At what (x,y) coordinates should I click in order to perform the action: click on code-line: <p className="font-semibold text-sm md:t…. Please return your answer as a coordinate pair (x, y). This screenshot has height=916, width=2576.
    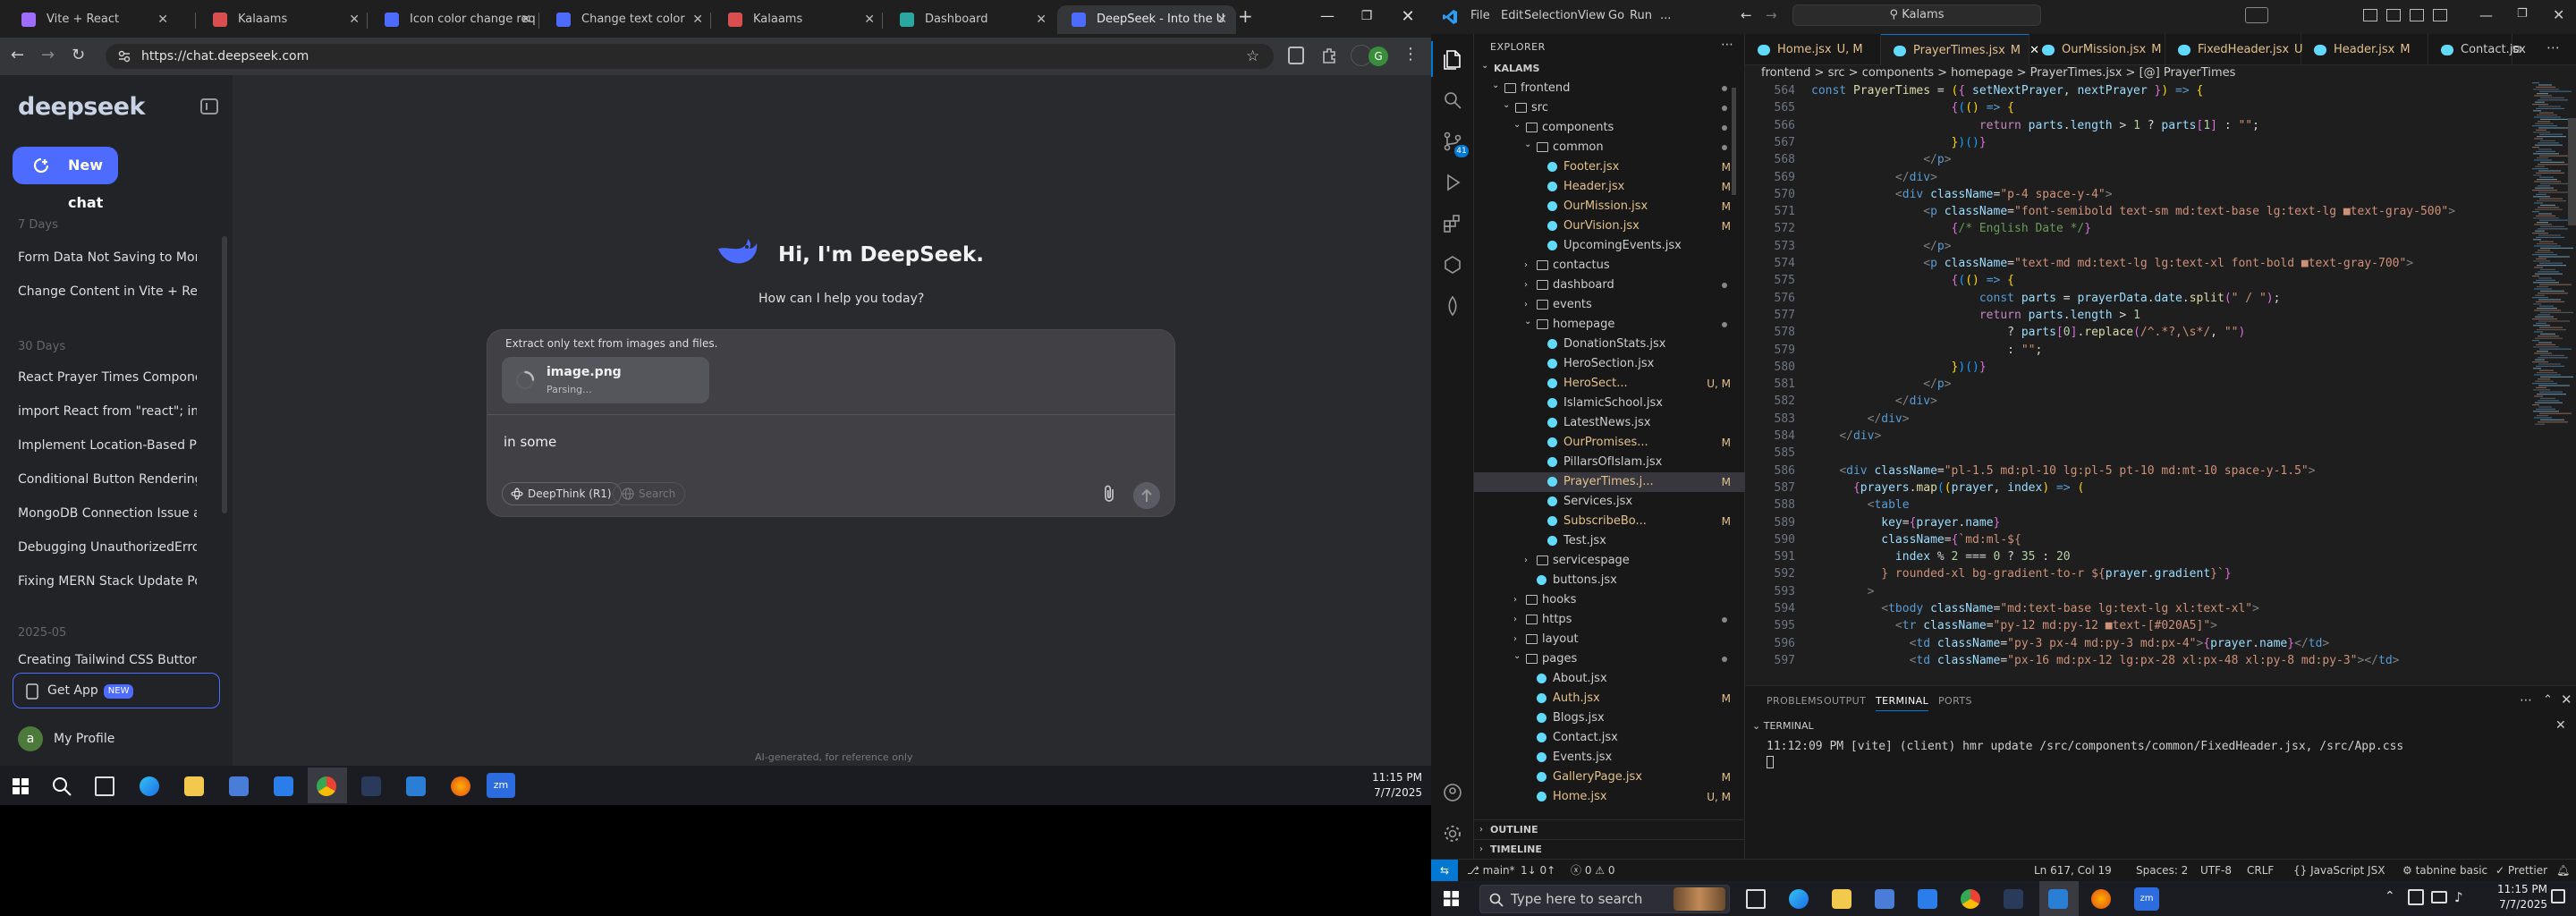
    Looking at the image, I should click on (2133, 211).